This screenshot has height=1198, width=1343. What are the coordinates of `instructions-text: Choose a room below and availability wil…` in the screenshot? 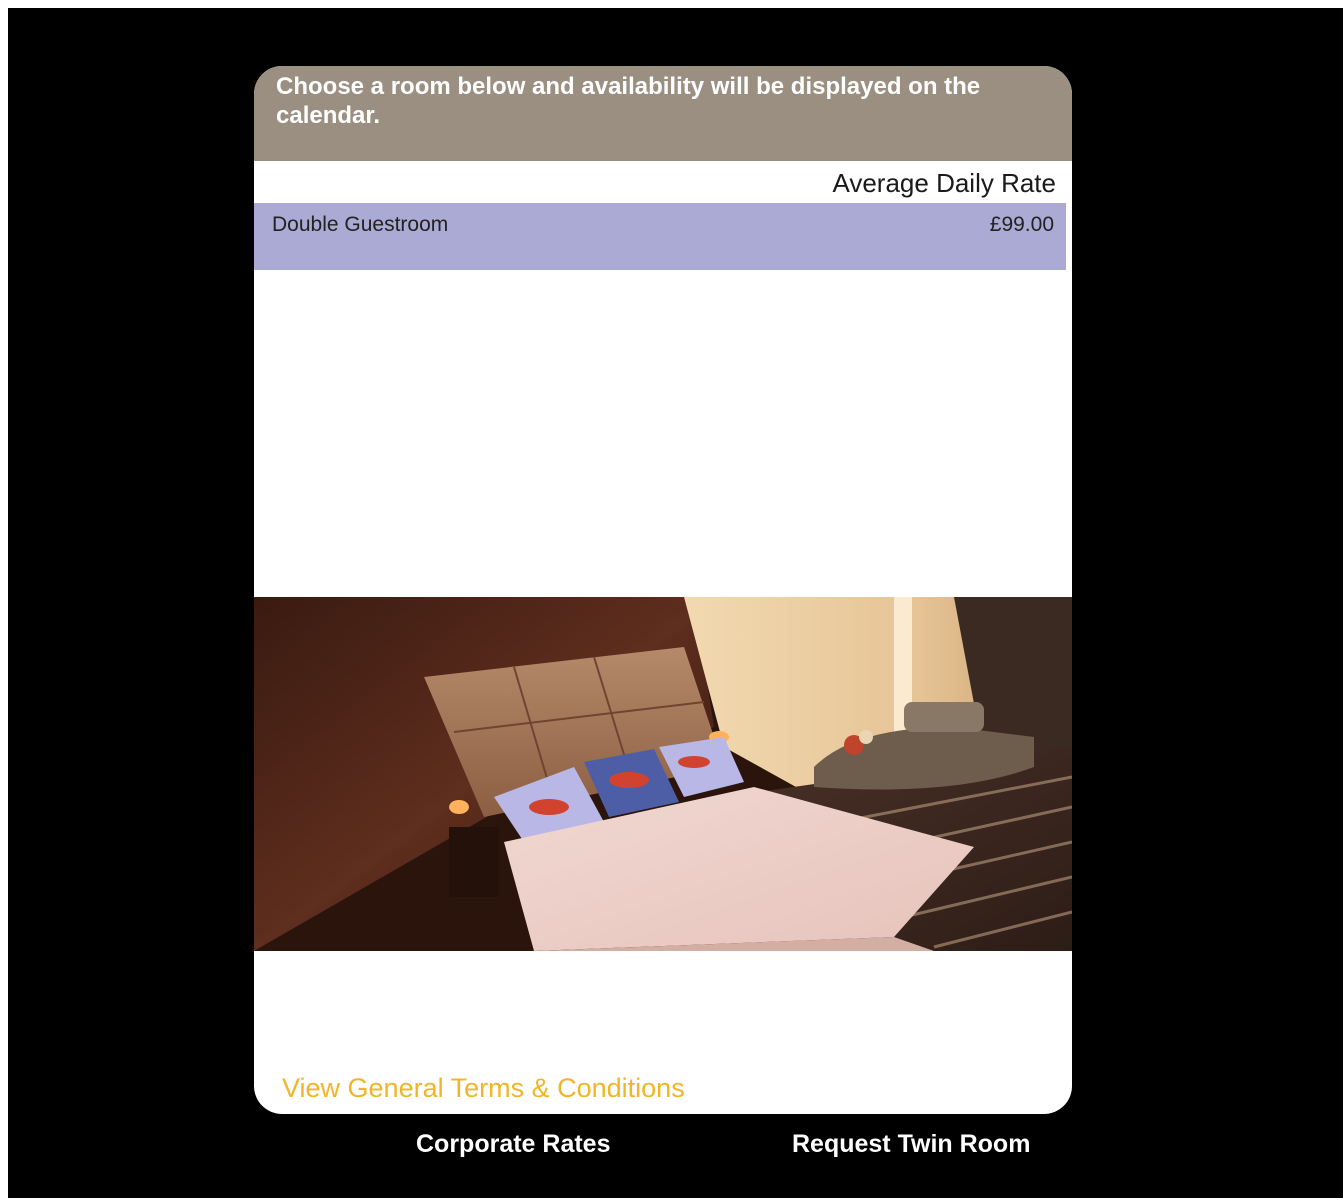 It's located at (628, 101).